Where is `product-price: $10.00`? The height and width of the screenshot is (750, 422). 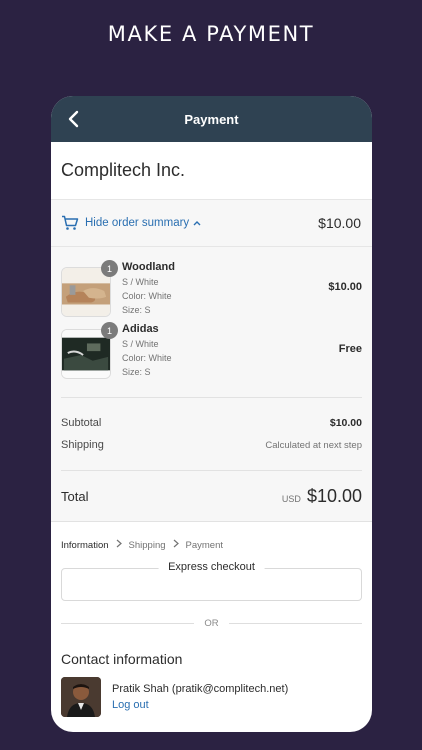 product-price: $10.00 is located at coordinates (345, 287).